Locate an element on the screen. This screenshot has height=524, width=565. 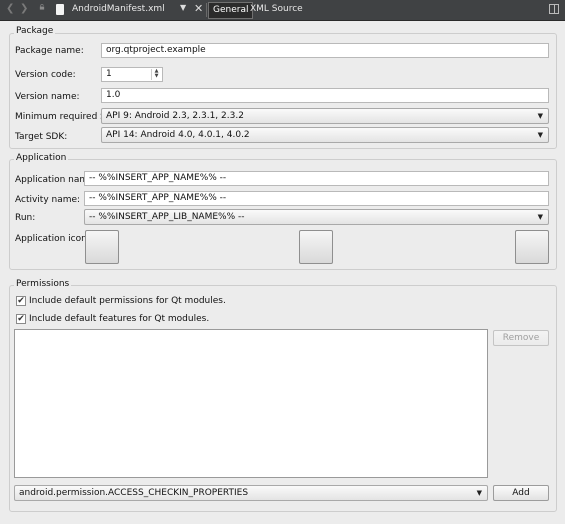
version-code-label: Version code: is located at coordinates (45, 75).